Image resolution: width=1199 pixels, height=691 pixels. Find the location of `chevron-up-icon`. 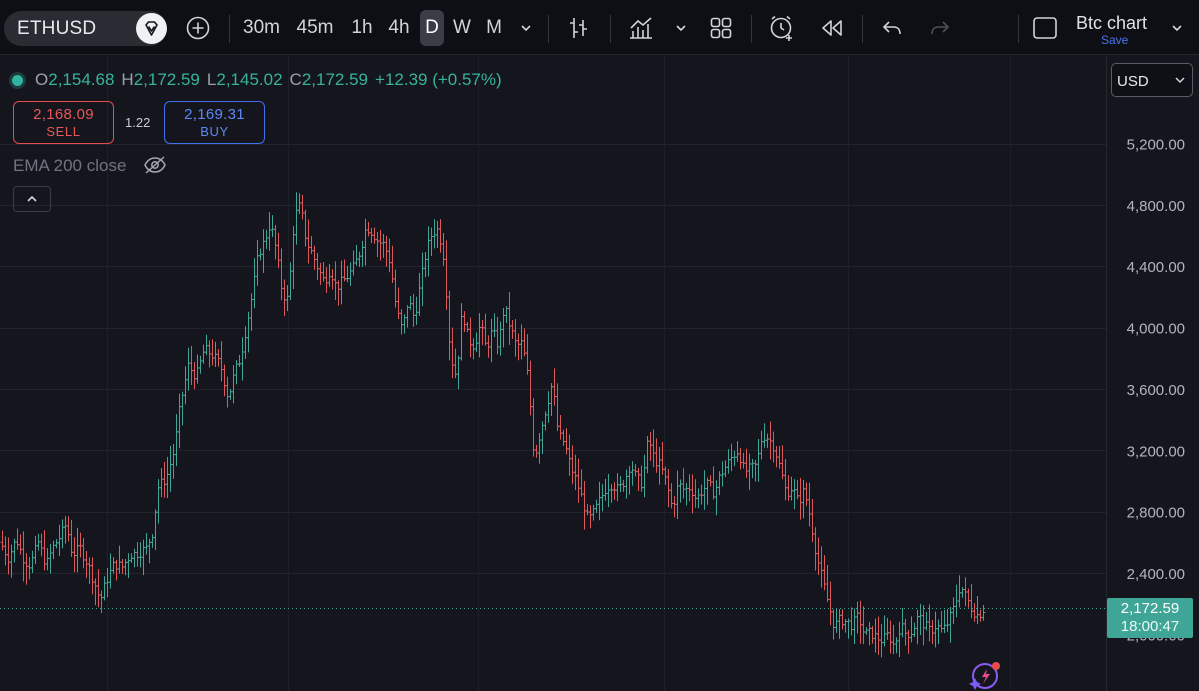

chevron-up-icon is located at coordinates (32, 198).